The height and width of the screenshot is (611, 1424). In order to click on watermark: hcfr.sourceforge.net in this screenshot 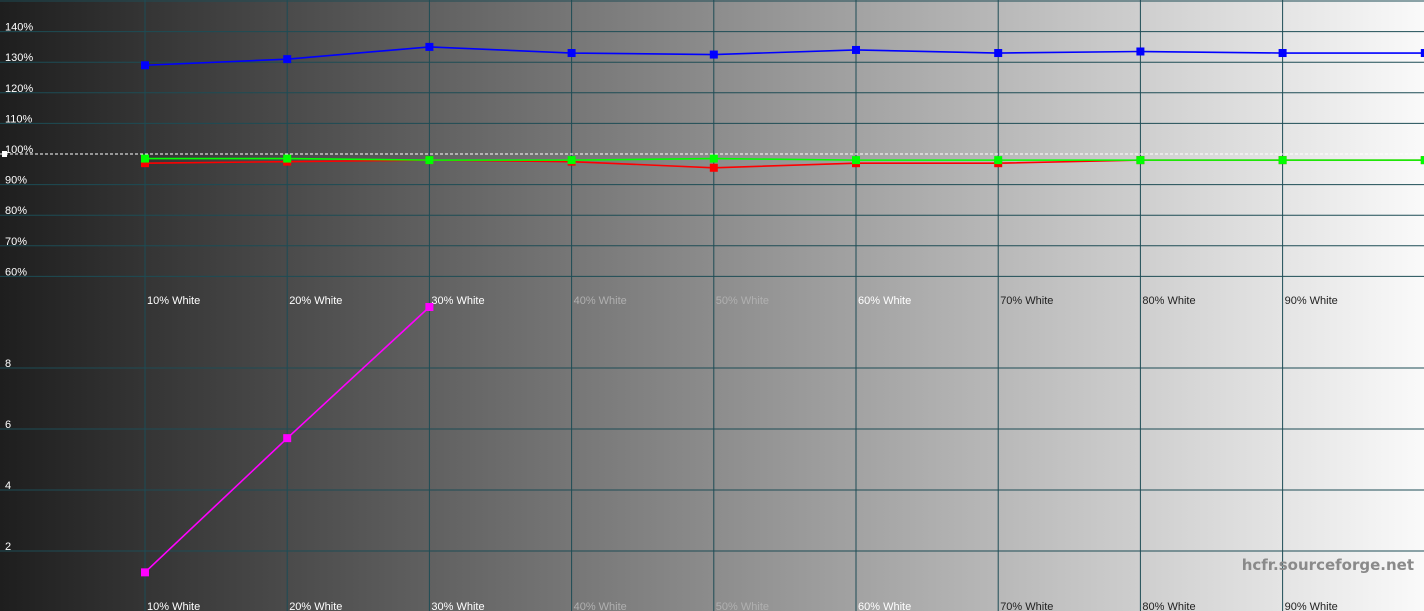, I will do `click(1327, 565)`.